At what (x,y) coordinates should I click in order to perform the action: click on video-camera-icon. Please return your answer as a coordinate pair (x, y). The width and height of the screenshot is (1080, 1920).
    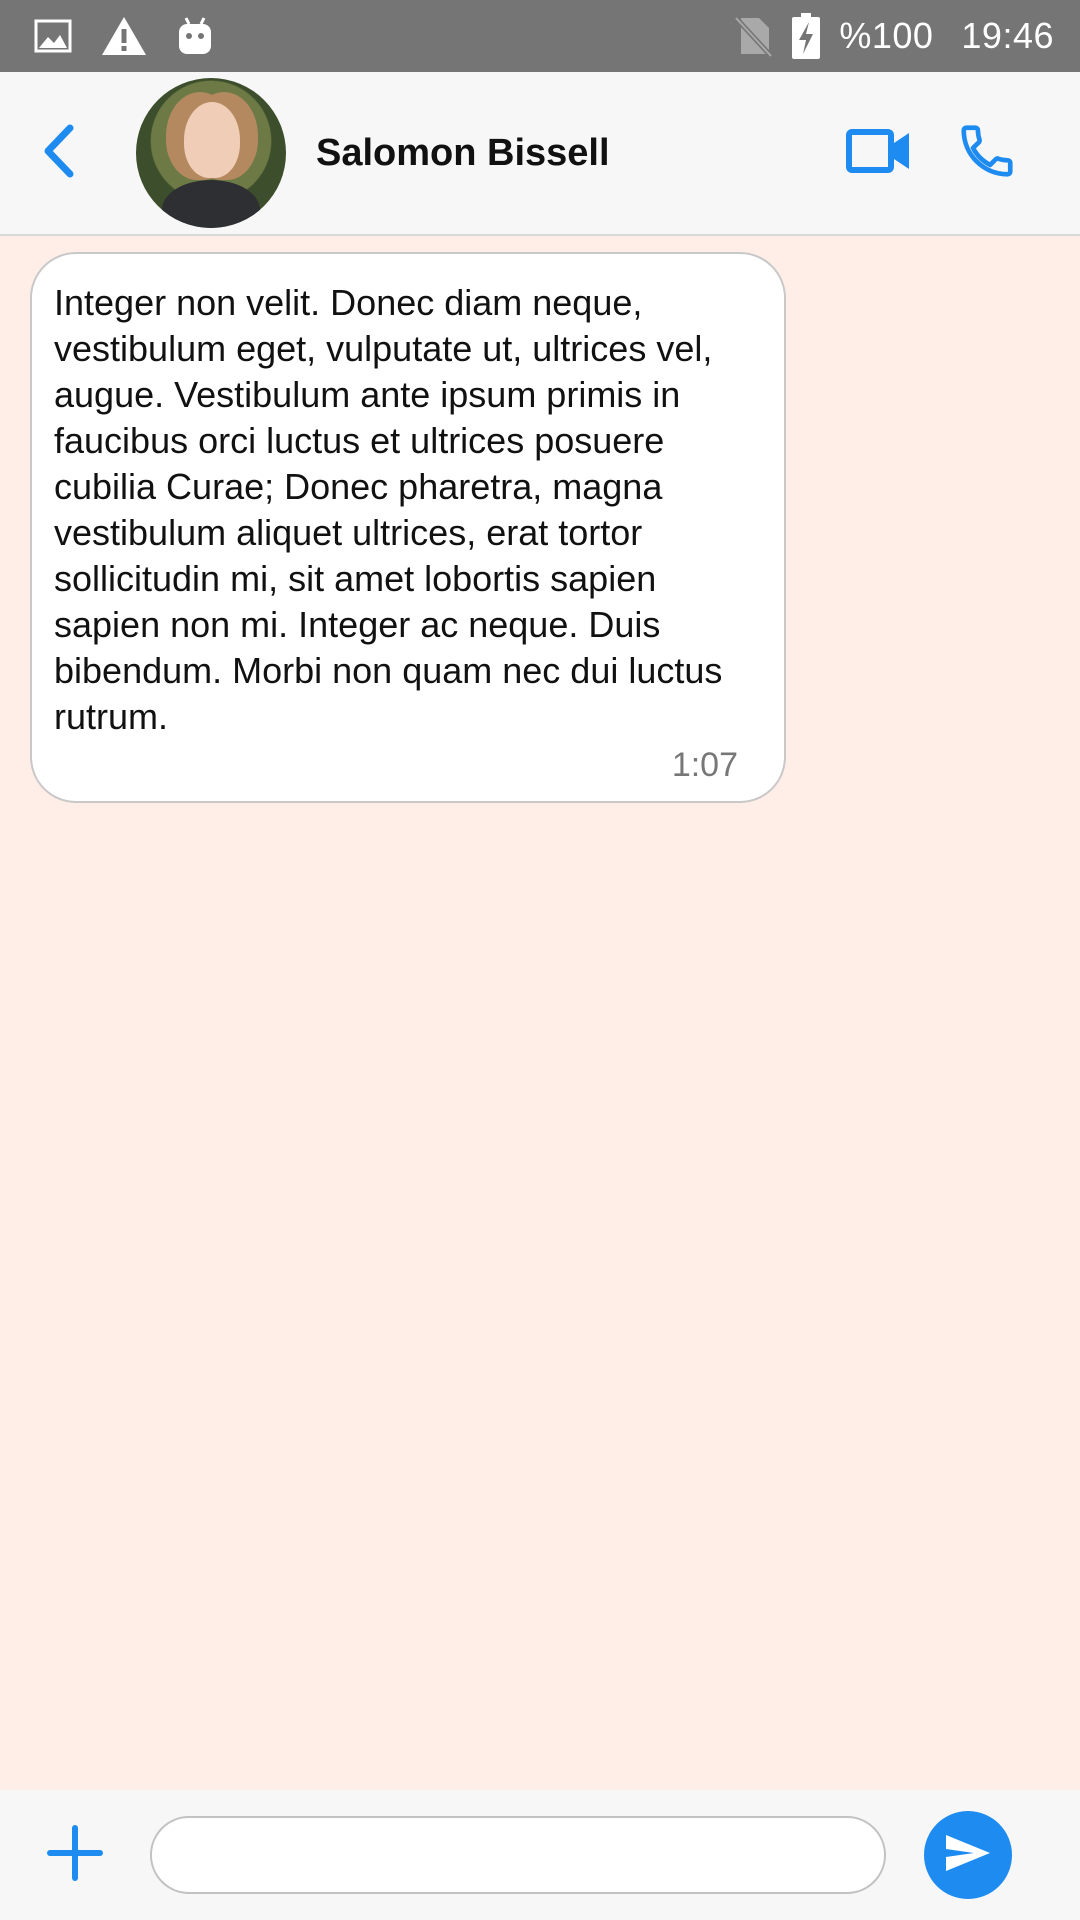
    Looking at the image, I should click on (879, 153).